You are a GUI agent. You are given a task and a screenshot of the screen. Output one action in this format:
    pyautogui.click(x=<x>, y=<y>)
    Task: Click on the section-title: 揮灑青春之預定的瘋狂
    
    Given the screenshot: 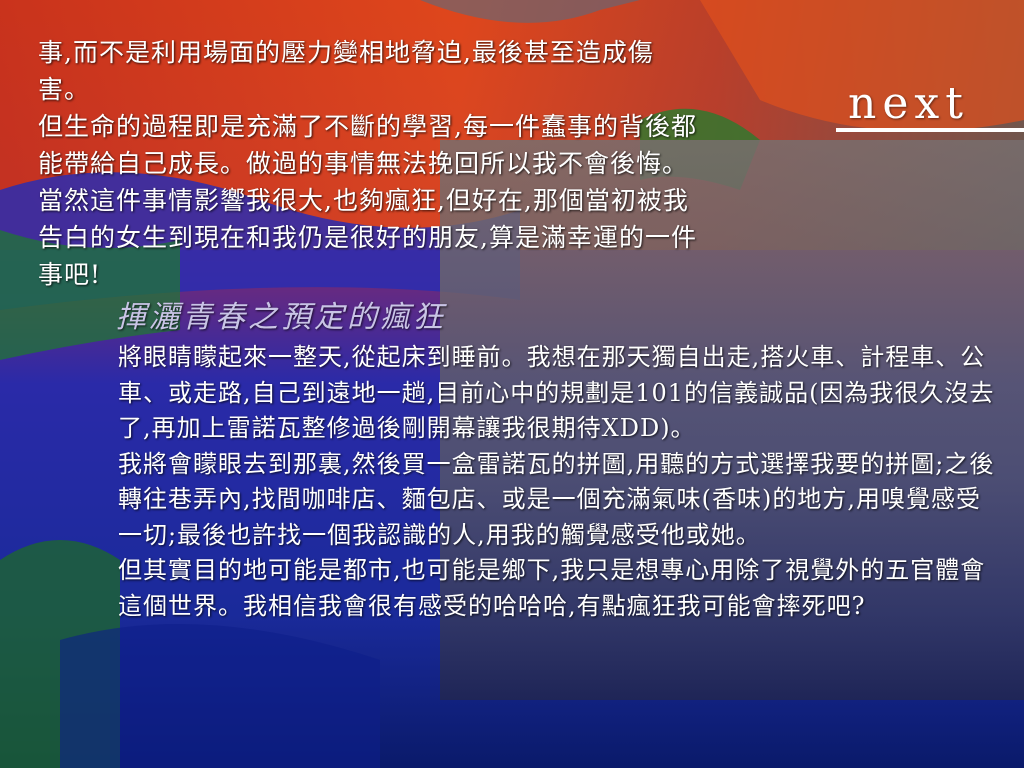 What is the action you would take?
    pyautogui.click(x=281, y=317)
    